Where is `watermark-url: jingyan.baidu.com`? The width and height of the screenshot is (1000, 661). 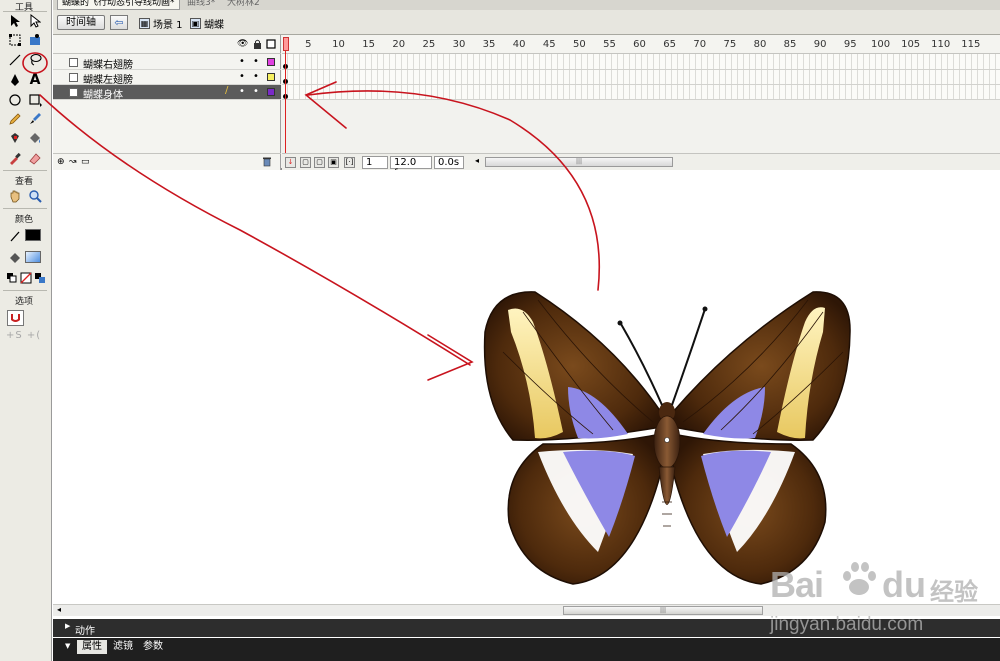
watermark-url: jingyan.baidu.com is located at coordinates (847, 624).